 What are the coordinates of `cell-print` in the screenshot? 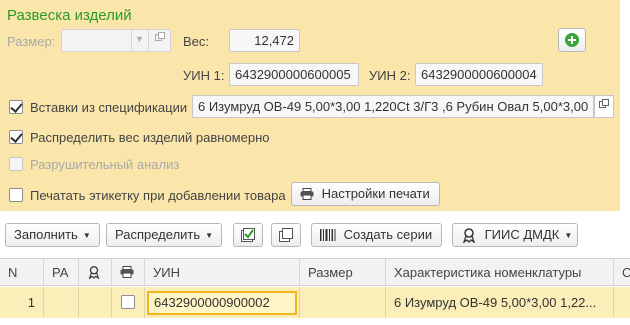 It's located at (128, 302).